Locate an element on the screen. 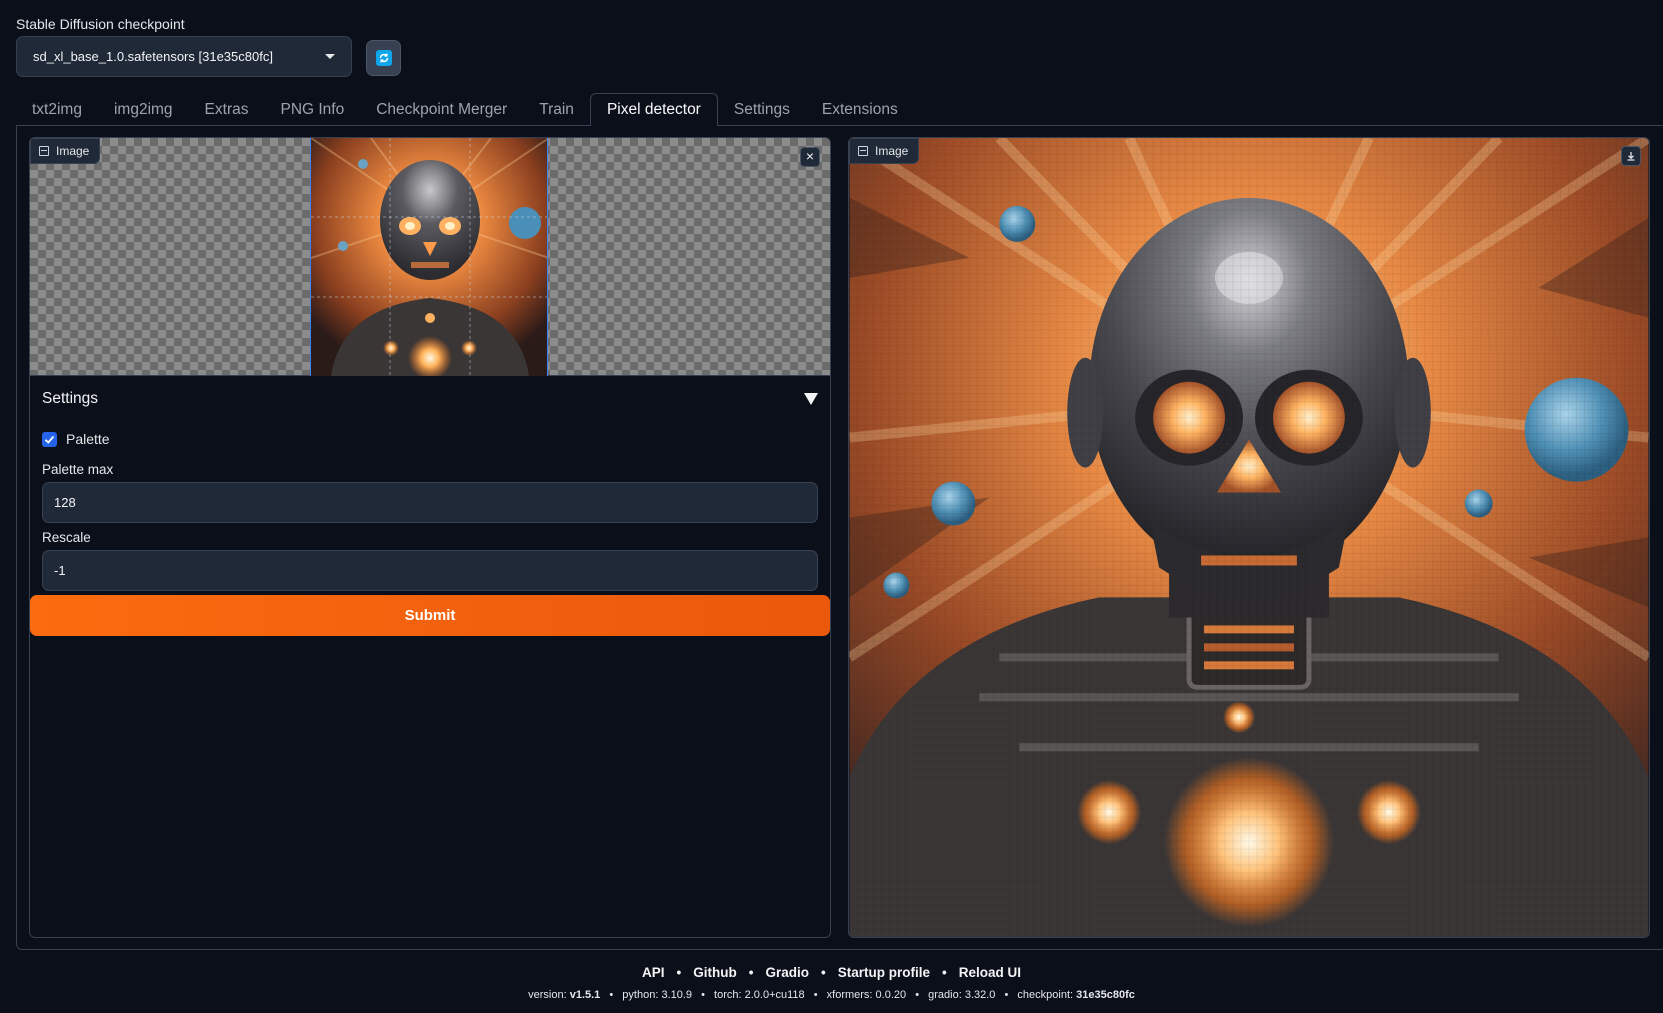  download-icon is located at coordinates (1631, 156).